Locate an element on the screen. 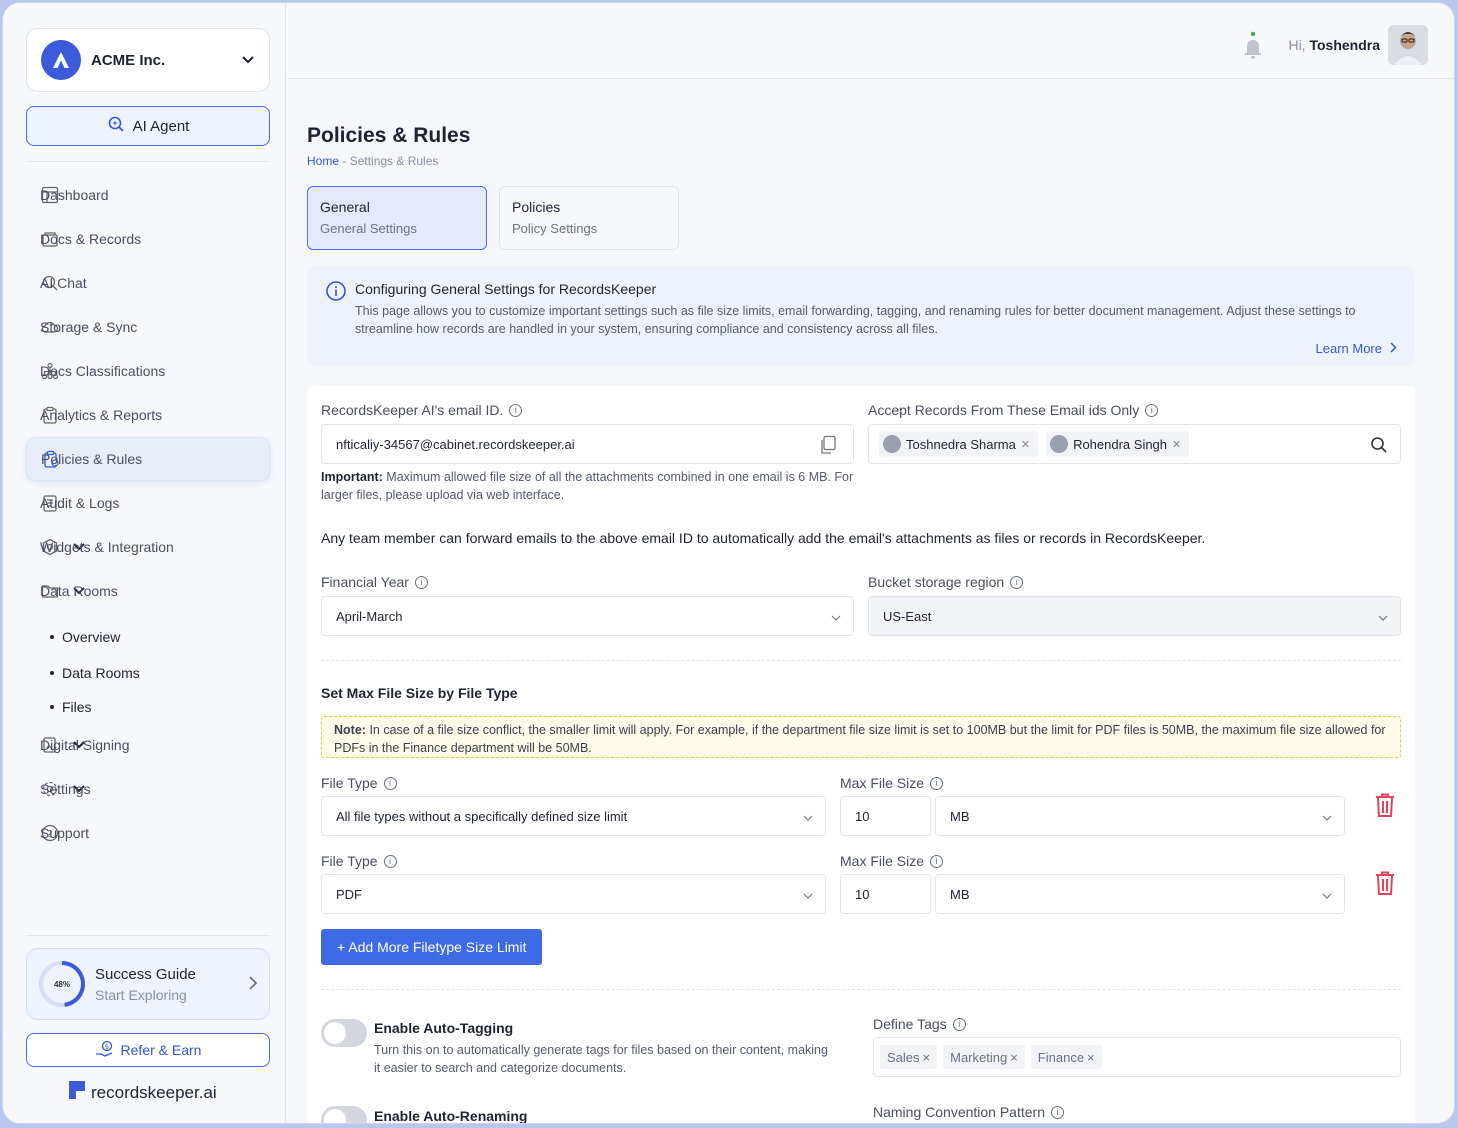 This screenshot has width=1458, height=1128. sidebar-item-audit-logs: Audit & Logs is located at coordinates (148, 503).